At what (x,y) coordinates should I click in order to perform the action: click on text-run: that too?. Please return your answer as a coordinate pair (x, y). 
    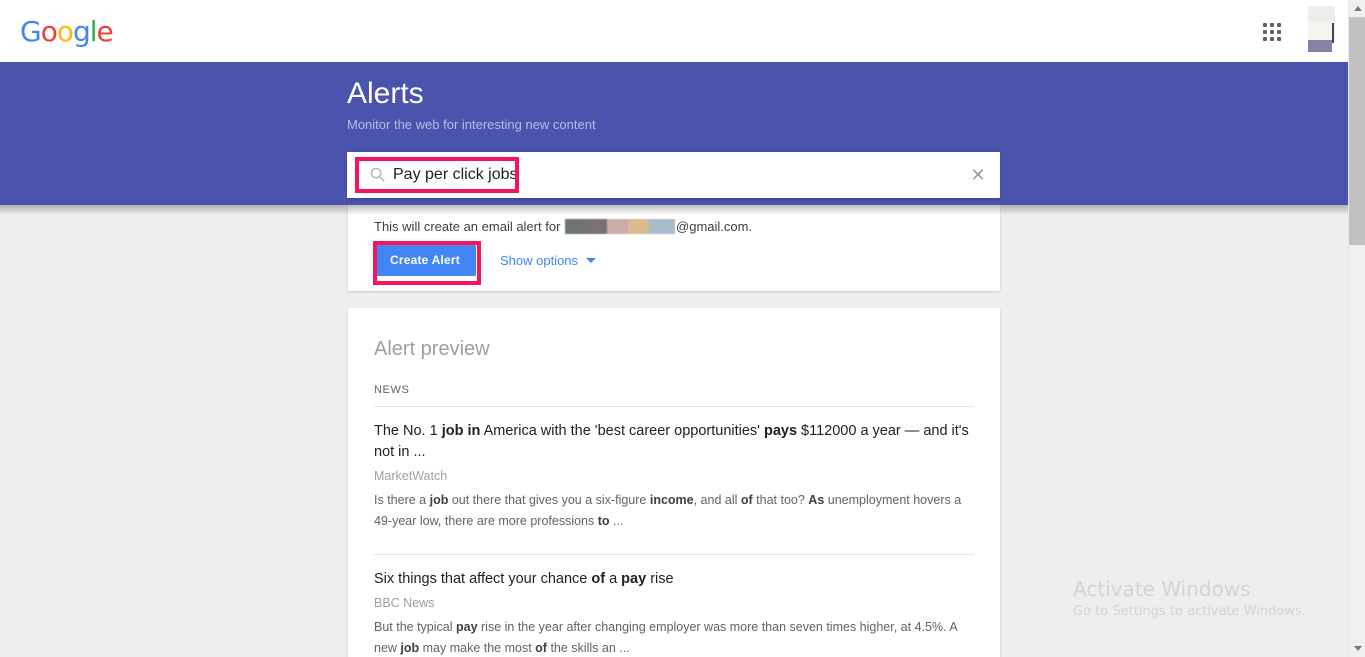
    Looking at the image, I should click on (780, 500).